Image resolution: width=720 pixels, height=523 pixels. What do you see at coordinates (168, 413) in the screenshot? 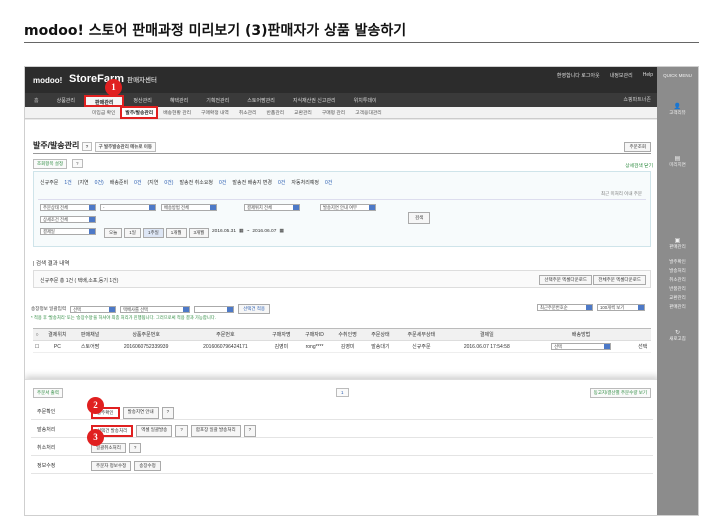
I see `confirm-help-icon: ?` at bounding box center [168, 413].